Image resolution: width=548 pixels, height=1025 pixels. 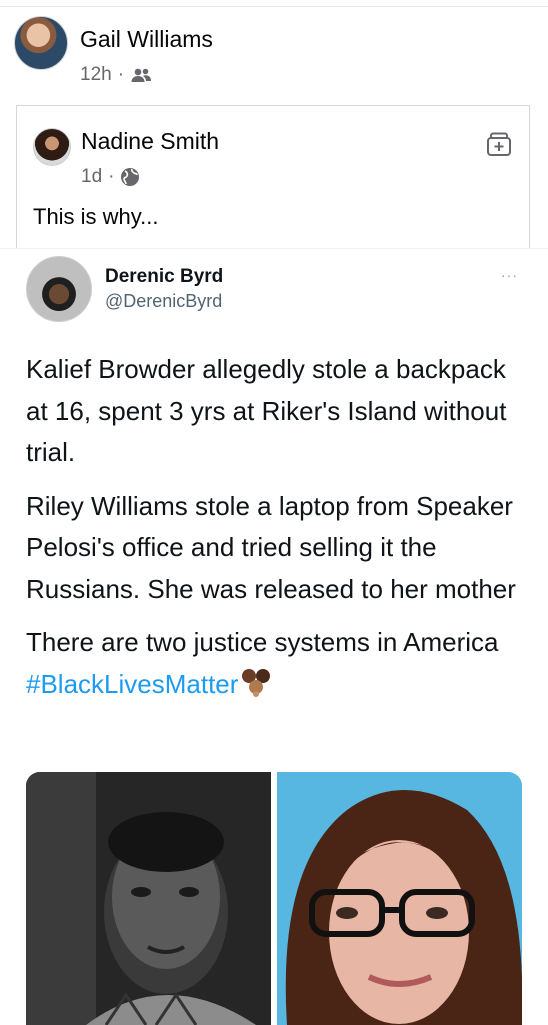 What do you see at coordinates (132, 683) in the screenshot?
I see `hashtag-link: #BlackLivesMatter` at bounding box center [132, 683].